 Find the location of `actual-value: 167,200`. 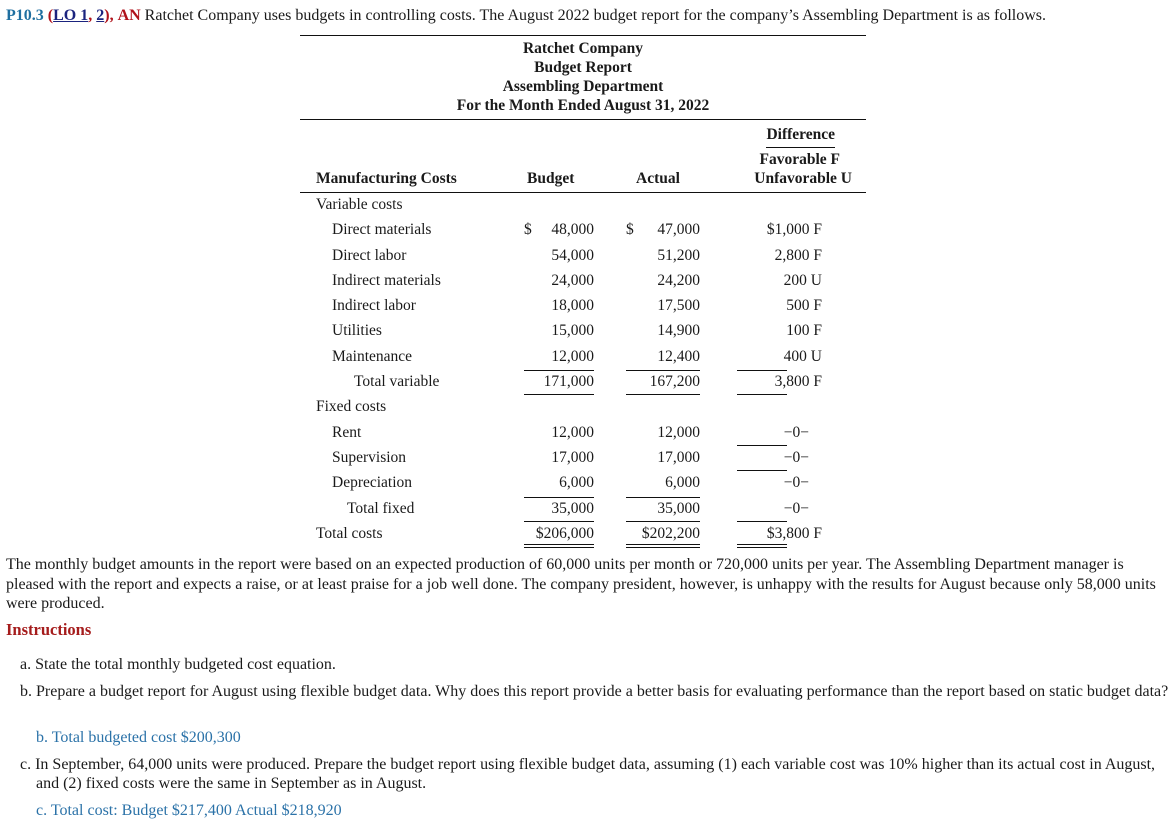

actual-value: 167,200 is located at coordinates (674, 382).